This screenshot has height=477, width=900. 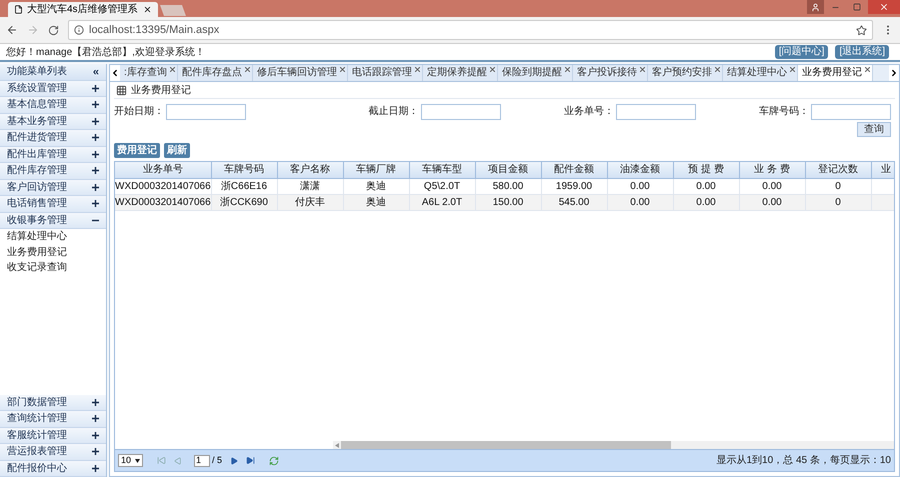 I want to click on column-header: 业, so click(x=882, y=170).